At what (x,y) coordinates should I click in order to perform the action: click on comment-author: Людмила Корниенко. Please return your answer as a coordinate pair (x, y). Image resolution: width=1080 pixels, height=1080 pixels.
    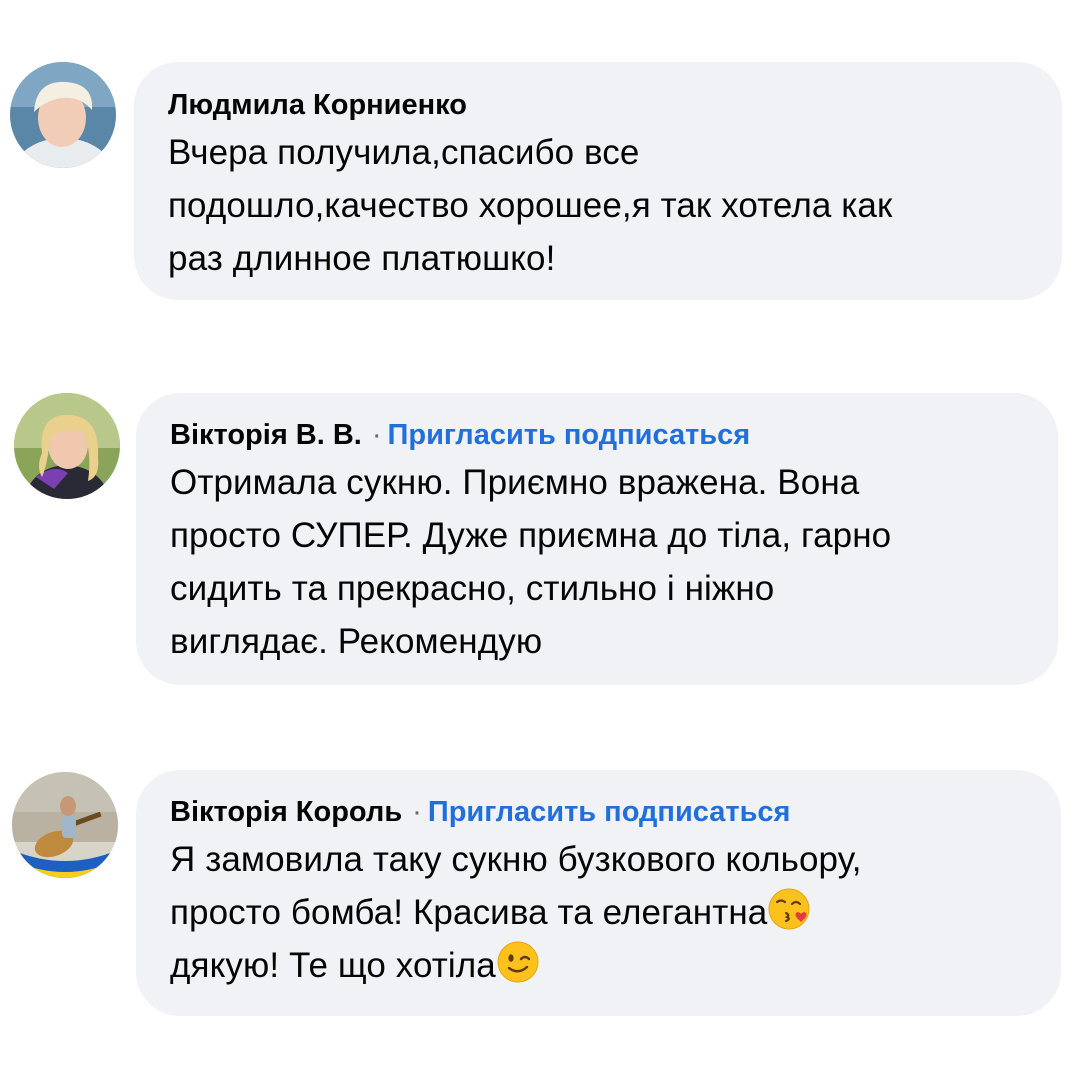
    Looking at the image, I should click on (598, 105).